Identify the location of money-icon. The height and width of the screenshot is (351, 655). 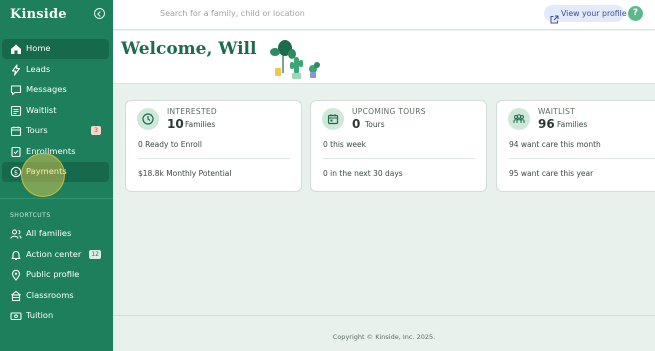
(16, 316).